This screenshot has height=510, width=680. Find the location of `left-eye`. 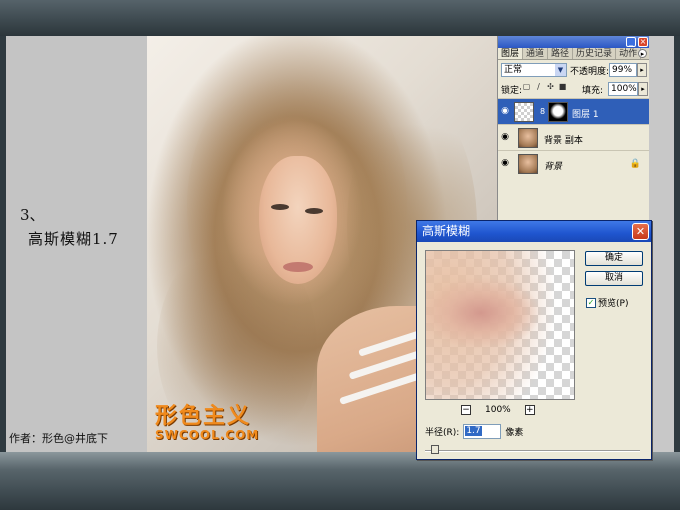

left-eye is located at coordinates (280, 207).